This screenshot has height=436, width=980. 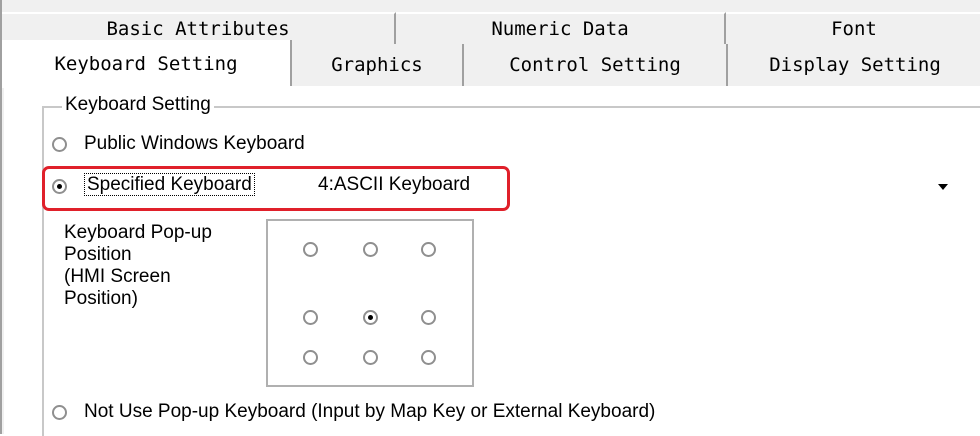 I want to click on no-popup-keyboard-radio, so click(x=59, y=412).